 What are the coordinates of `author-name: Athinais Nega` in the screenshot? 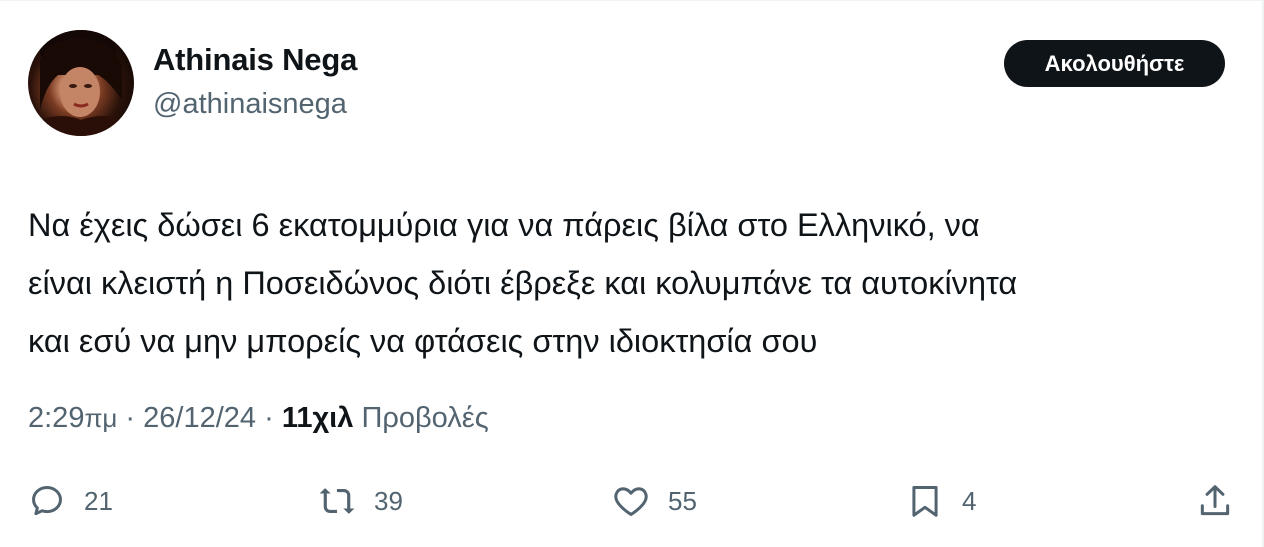 It's located at (255, 60).